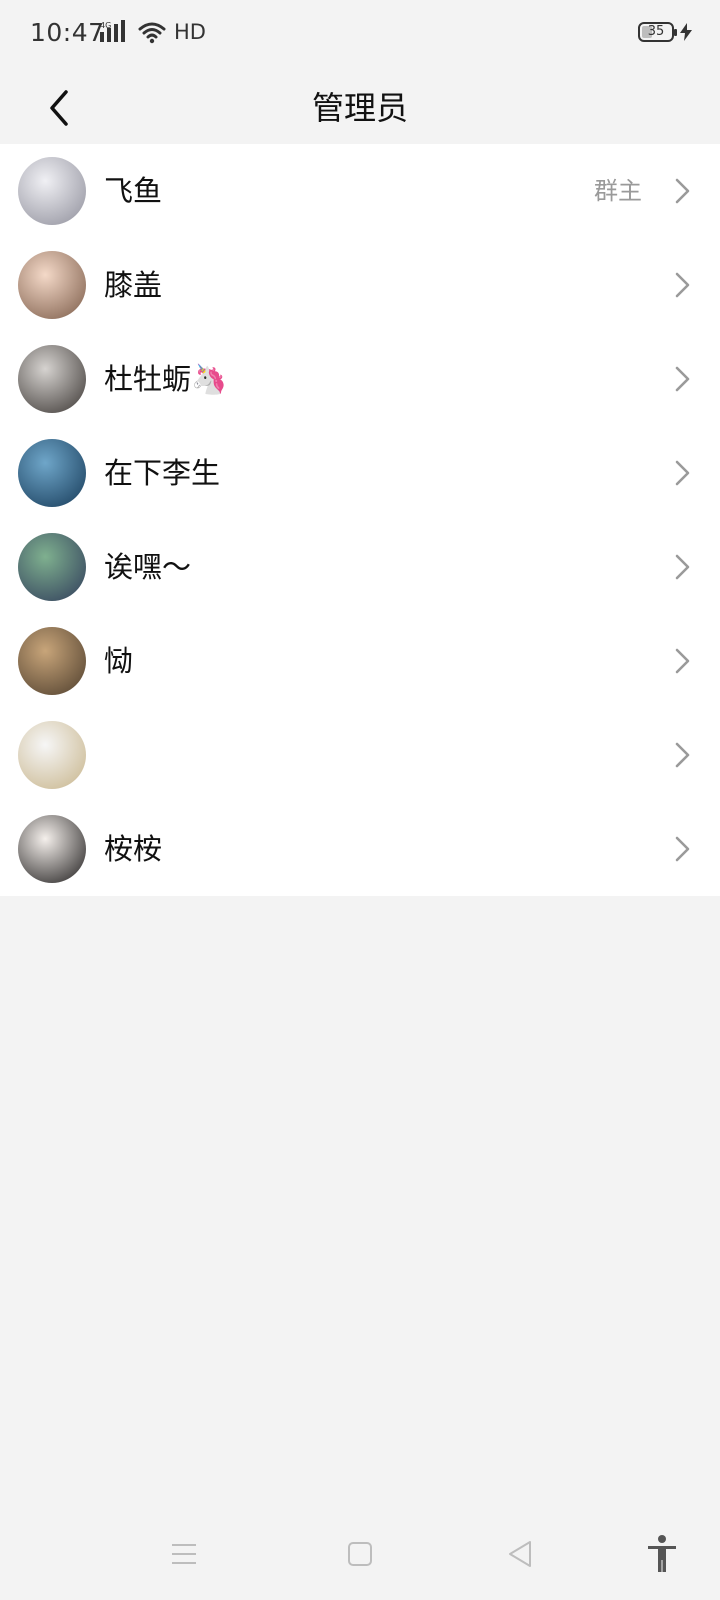 This screenshot has height=1600, width=720. I want to click on battery-icon: 35, so click(657, 32).